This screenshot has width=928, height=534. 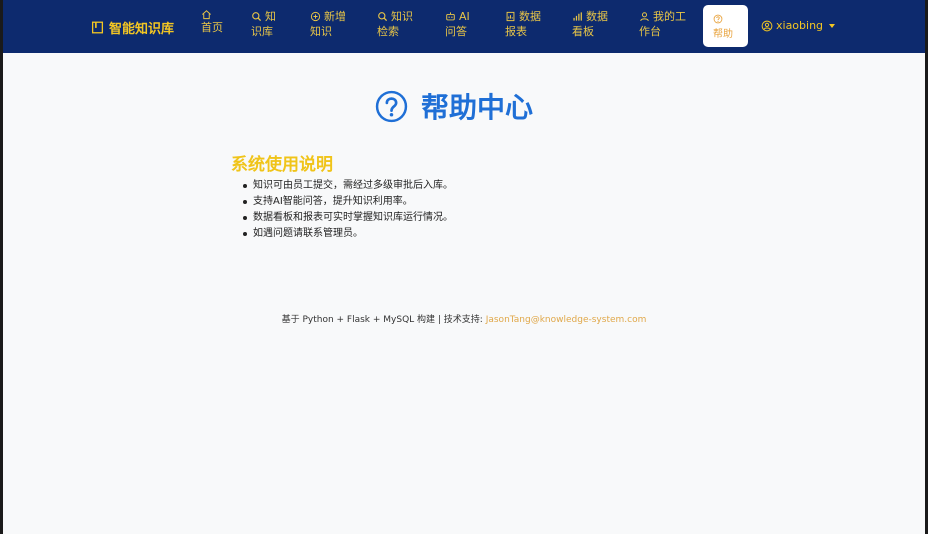 What do you see at coordinates (282, 165) in the screenshot?
I see `section-title: 系统使用说明` at bounding box center [282, 165].